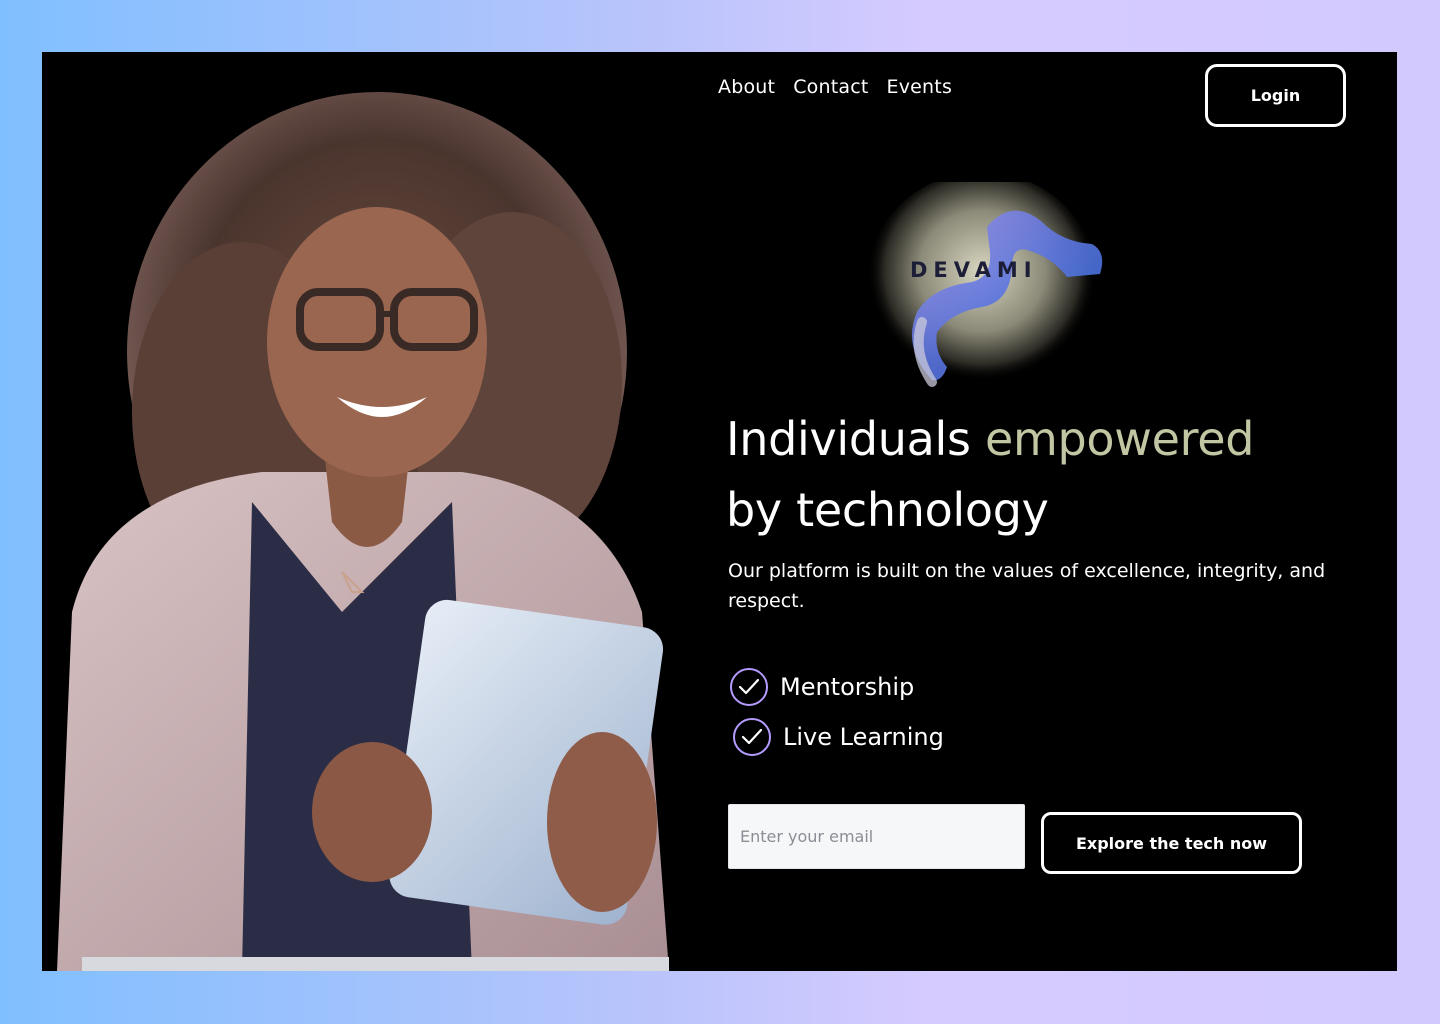 The width and height of the screenshot is (1440, 1024). I want to click on headline-part1: Individuals, so click(856, 439).